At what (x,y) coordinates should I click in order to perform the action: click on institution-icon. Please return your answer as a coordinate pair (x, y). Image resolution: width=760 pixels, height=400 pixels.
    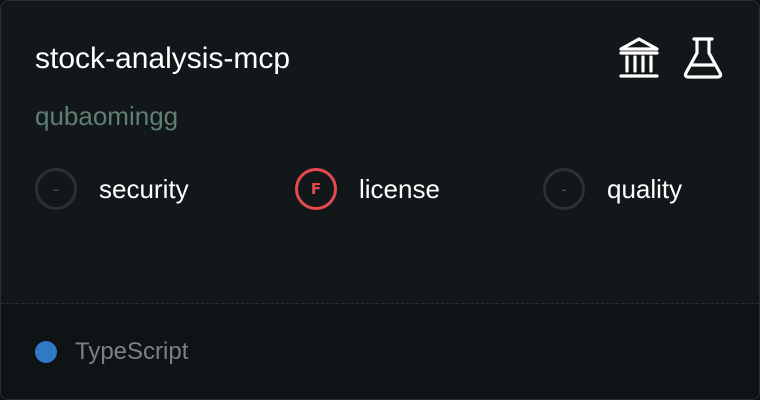
    Looking at the image, I should click on (639, 59).